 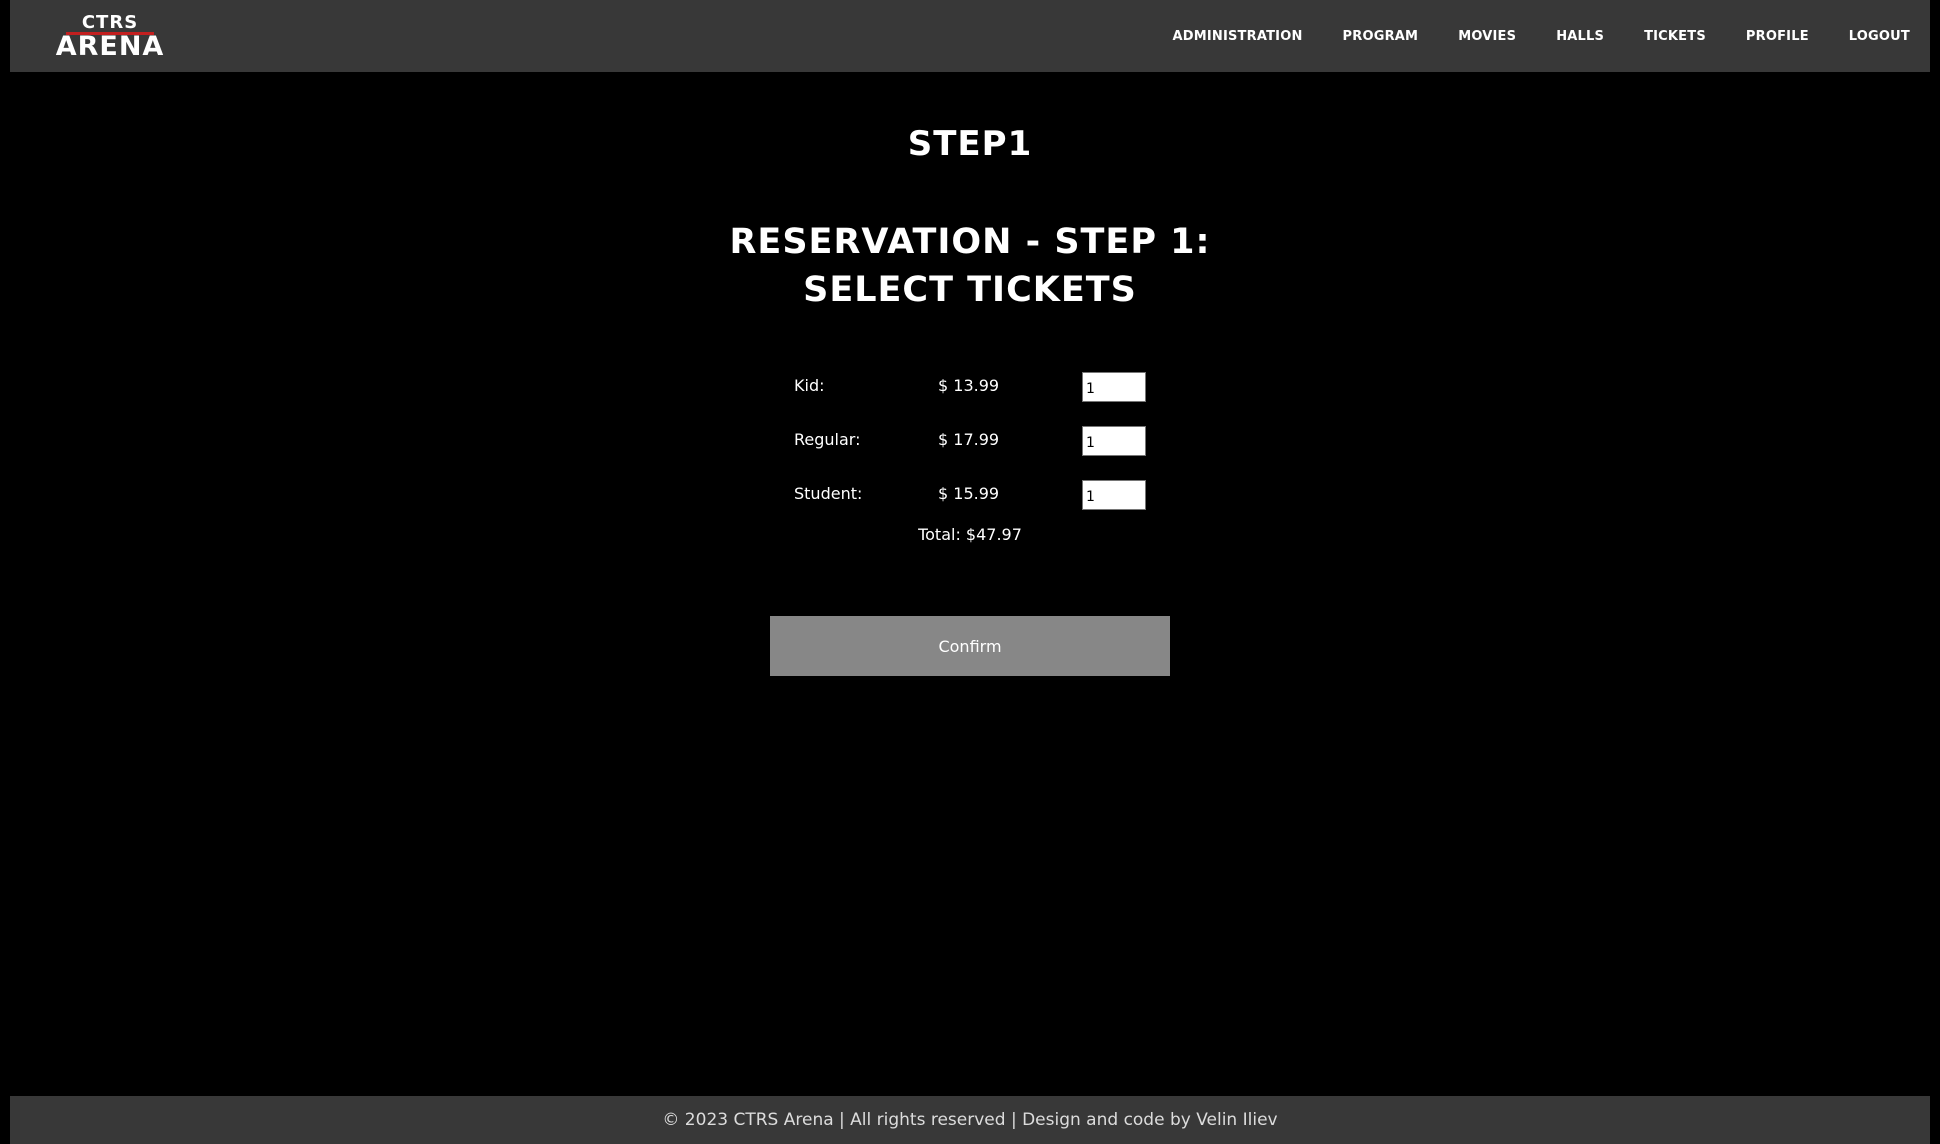 I want to click on total-price: Total: $47.97, so click(x=970, y=534).